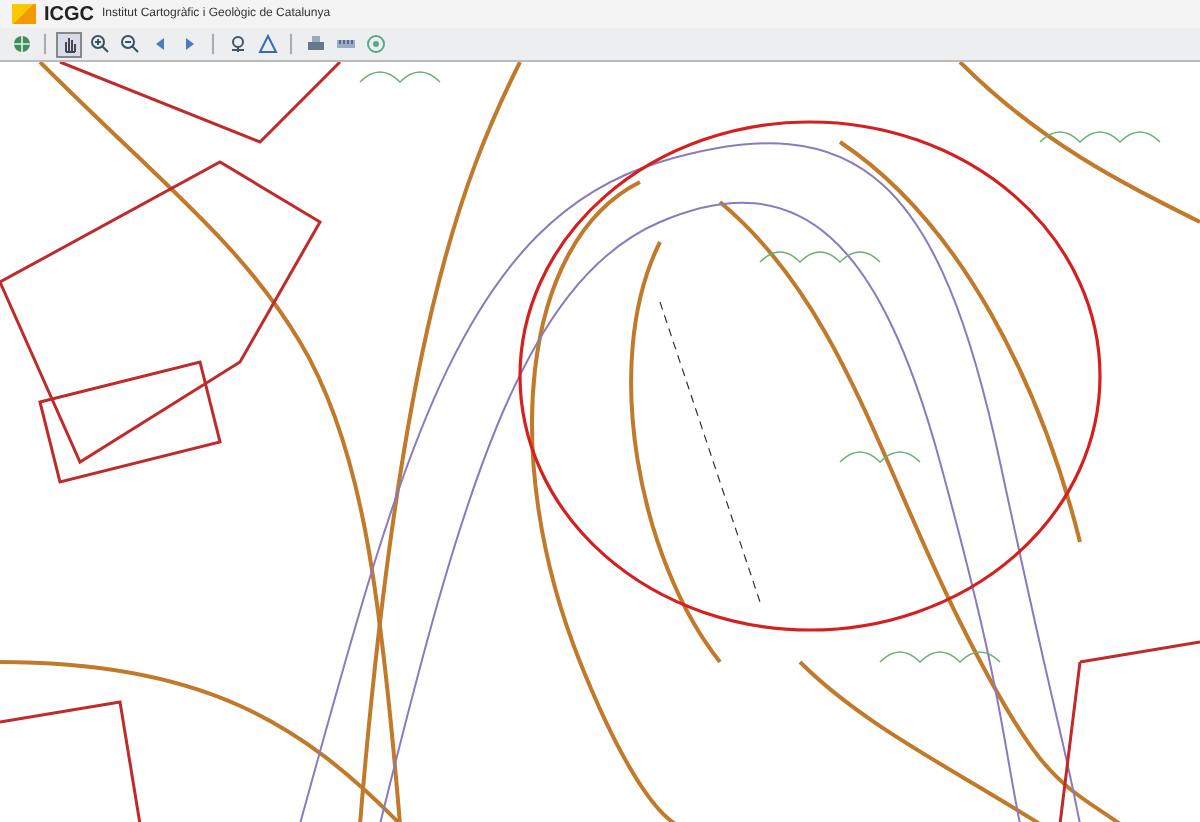 The width and height of the screenshot is (1200, 822). I want to click on zoom-in-icon, so click(99, 44).